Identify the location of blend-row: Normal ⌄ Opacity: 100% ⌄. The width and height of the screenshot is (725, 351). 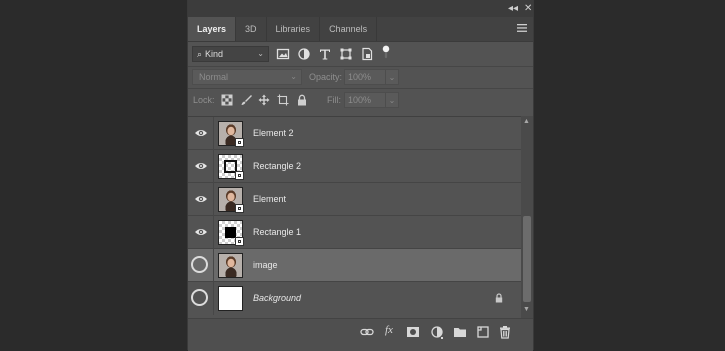
(360, 77).